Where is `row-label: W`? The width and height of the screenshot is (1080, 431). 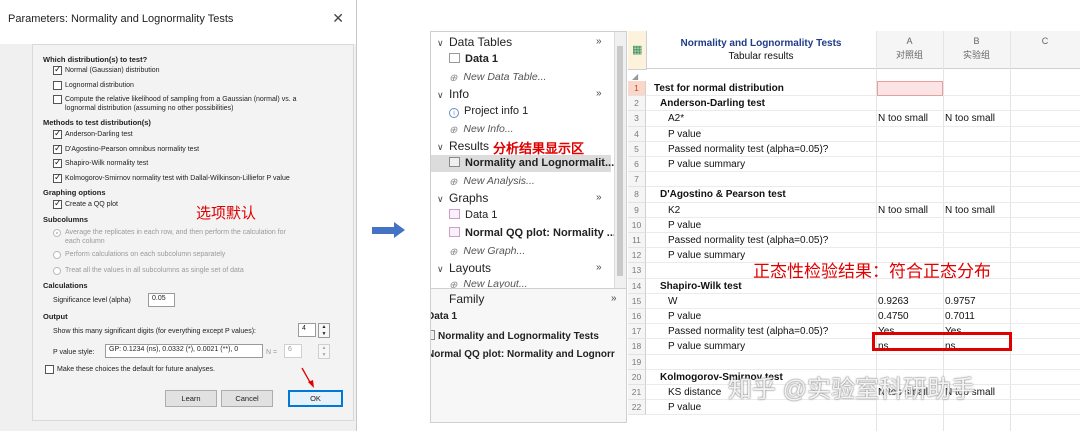
row-label: W is located at coordinates (673, 301).